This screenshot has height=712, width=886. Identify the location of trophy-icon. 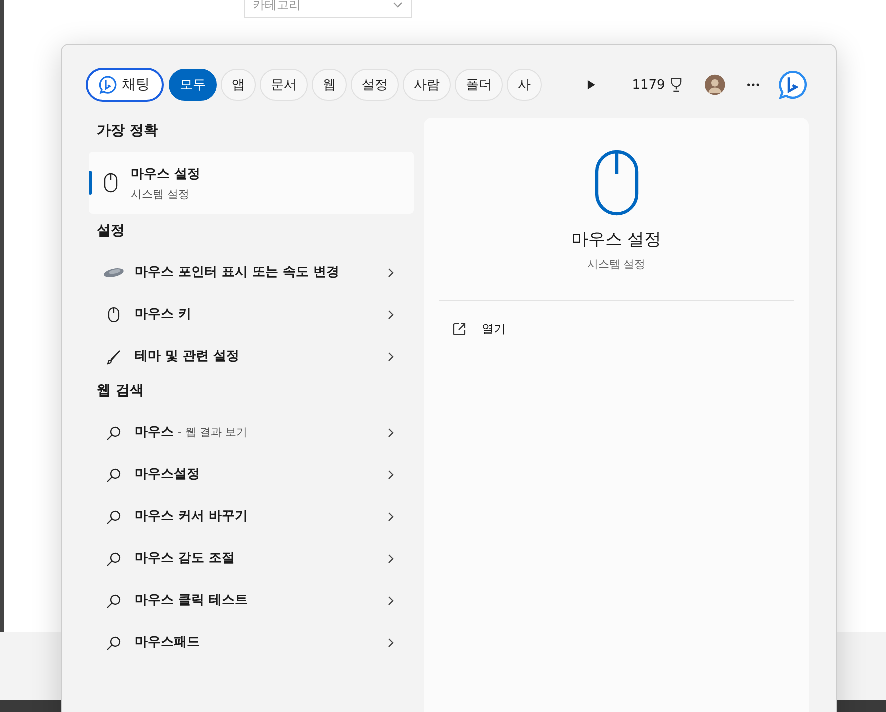
(677, 85).